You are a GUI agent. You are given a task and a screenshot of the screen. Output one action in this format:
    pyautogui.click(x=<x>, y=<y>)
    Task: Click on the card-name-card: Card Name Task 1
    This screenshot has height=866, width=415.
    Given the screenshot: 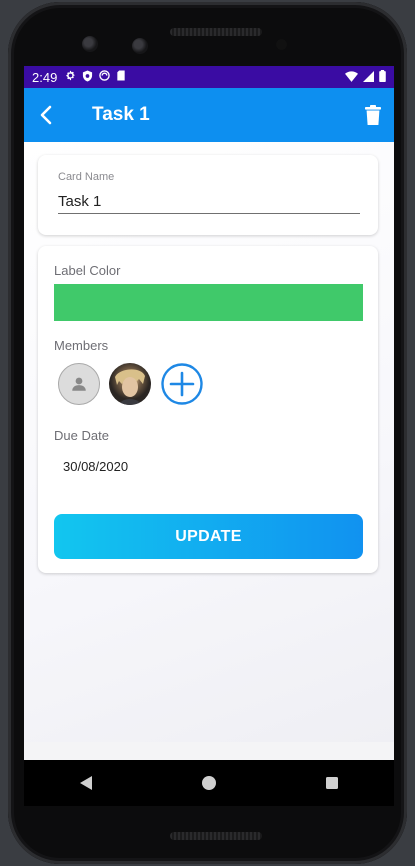 What is the action you would take?
    pyautogui.click(x=208, y=195)
    